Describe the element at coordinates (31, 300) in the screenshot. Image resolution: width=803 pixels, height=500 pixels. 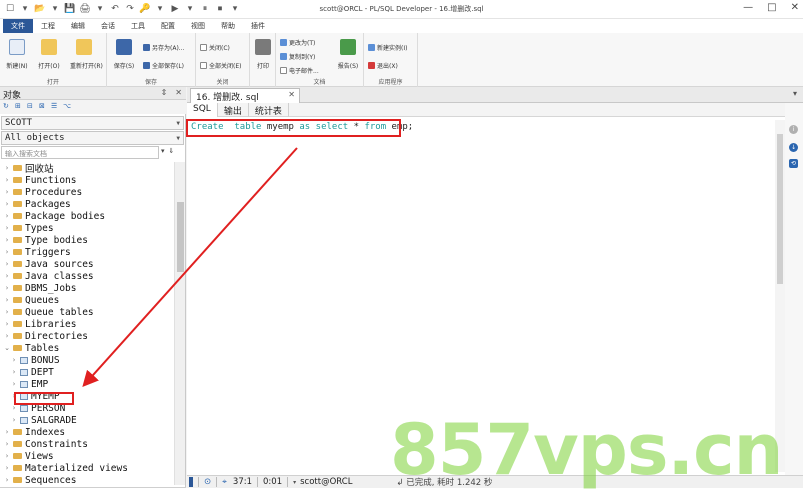
I see `tree-folder-item: › Queues` at that location.